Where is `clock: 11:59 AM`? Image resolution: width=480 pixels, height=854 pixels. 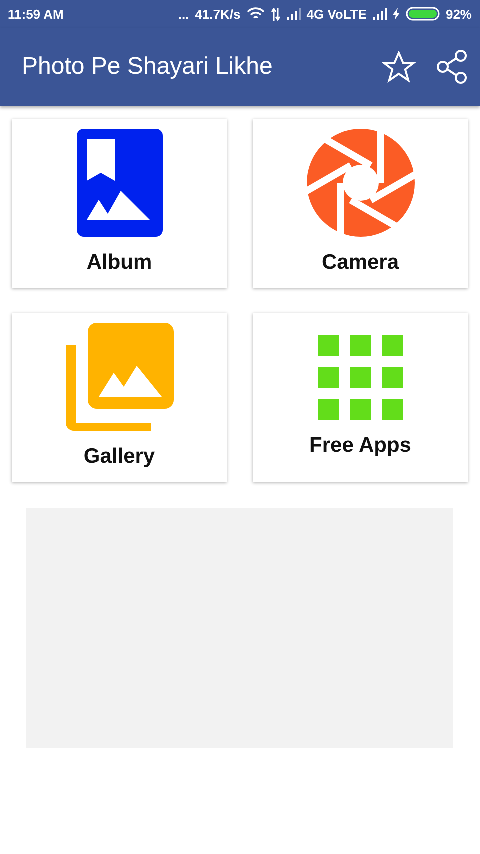
clock: 11:59 AM is located at coordinates (36, 14).